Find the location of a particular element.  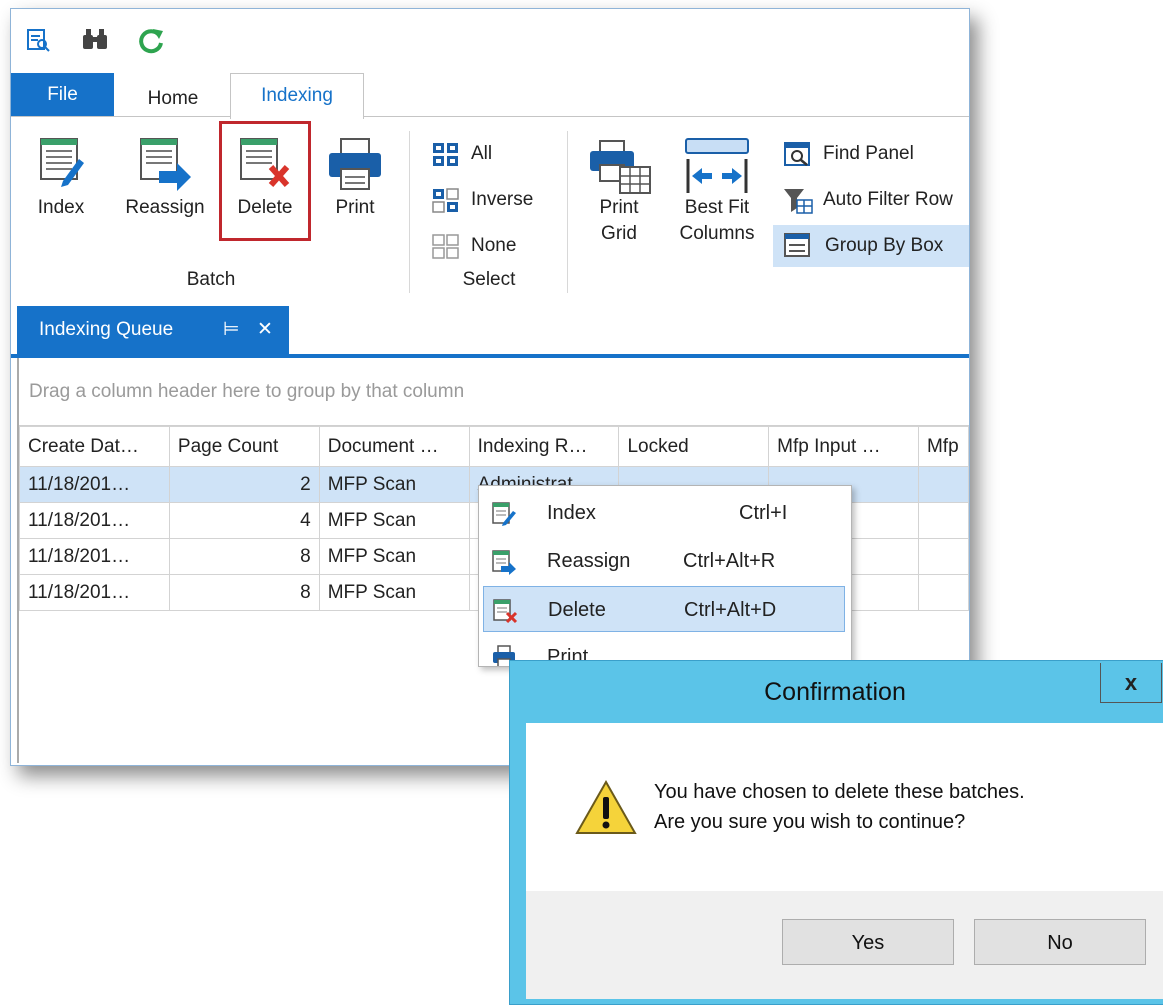

menu-item-reassign: Reassign Ctrl+Alt+R is located at coordinates (664, 561).